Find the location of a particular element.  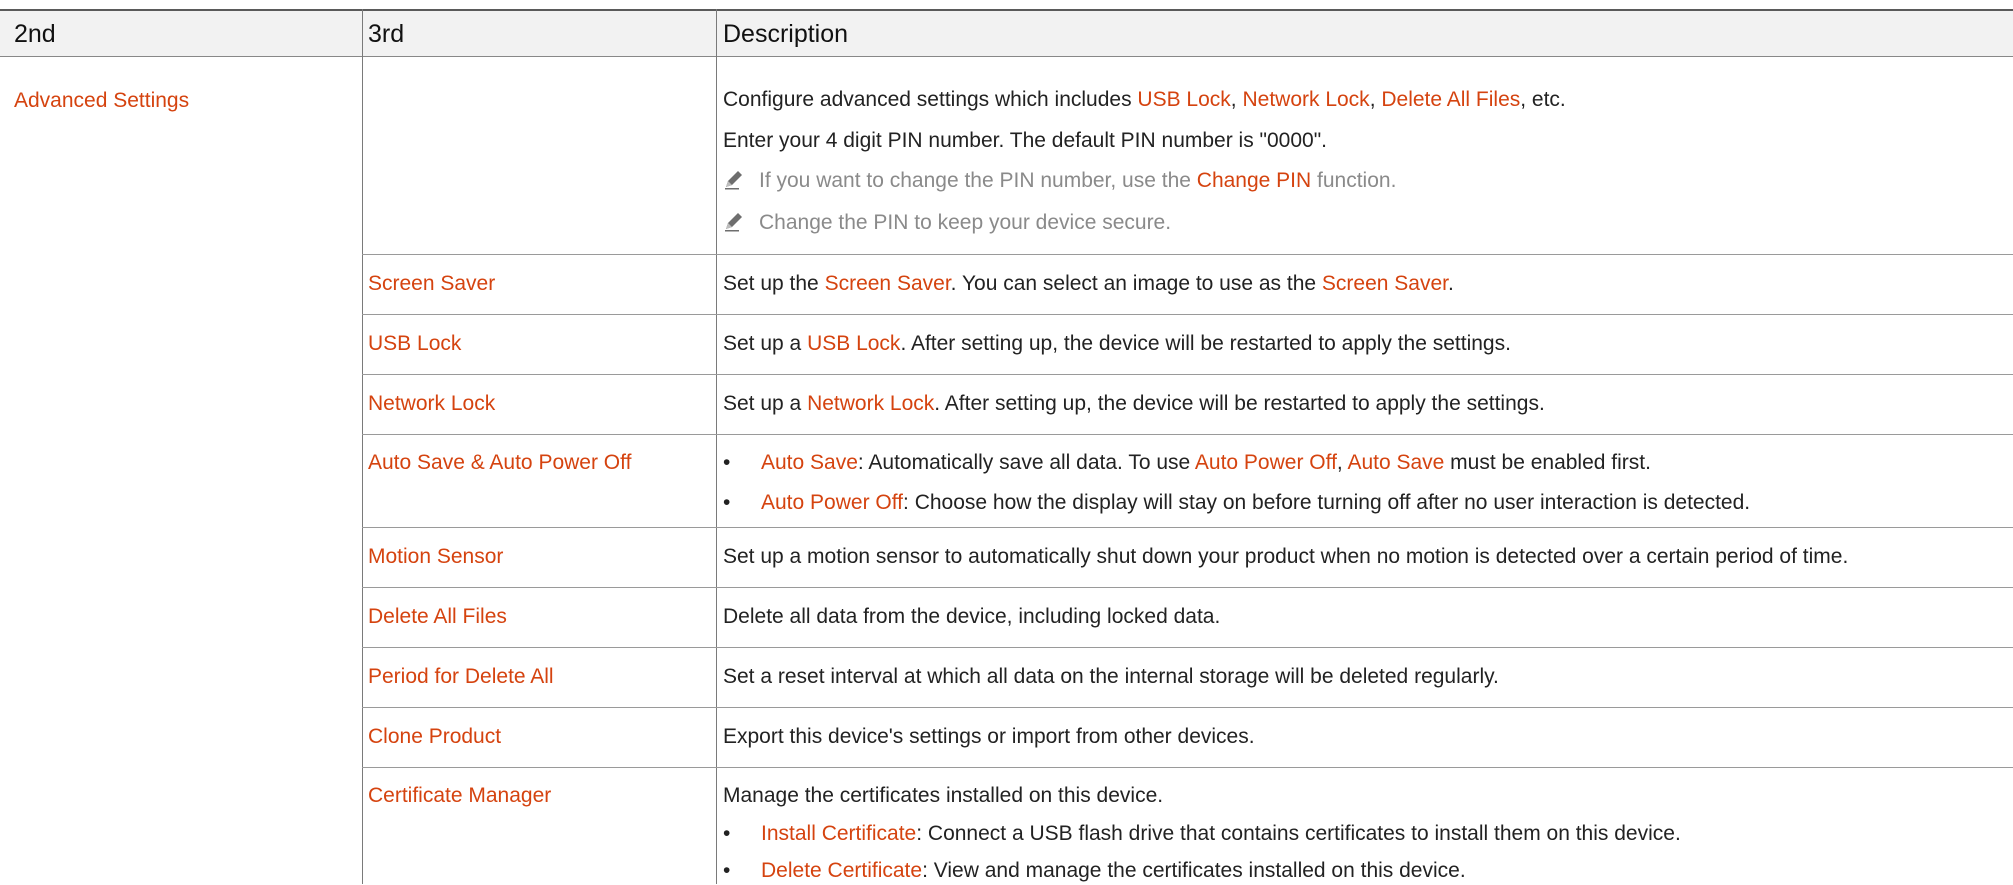

usb-lock-row-link: USB Lock is located at coordinates (414, 344).